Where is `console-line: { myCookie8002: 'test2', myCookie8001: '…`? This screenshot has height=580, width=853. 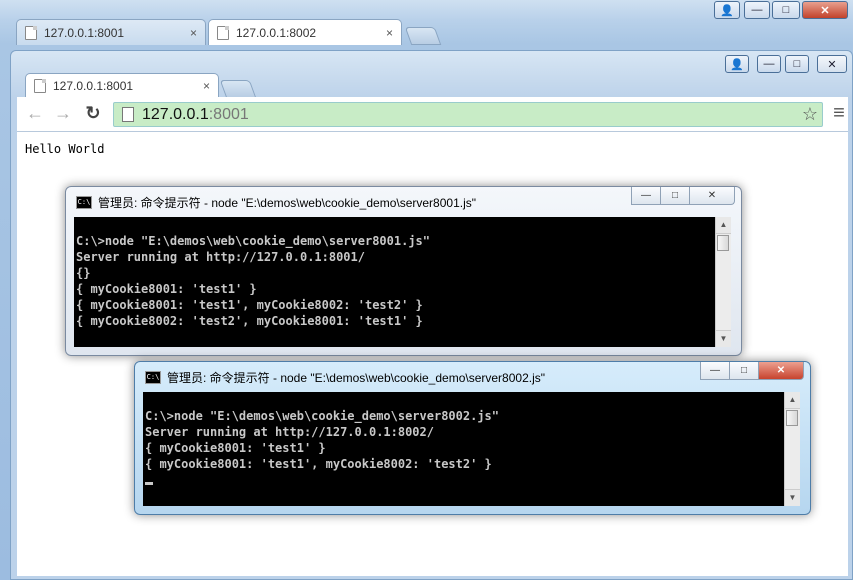 console-line: { myCookie8002: 'test2', myCookie8001: '… is located at coordinates (249, 321).